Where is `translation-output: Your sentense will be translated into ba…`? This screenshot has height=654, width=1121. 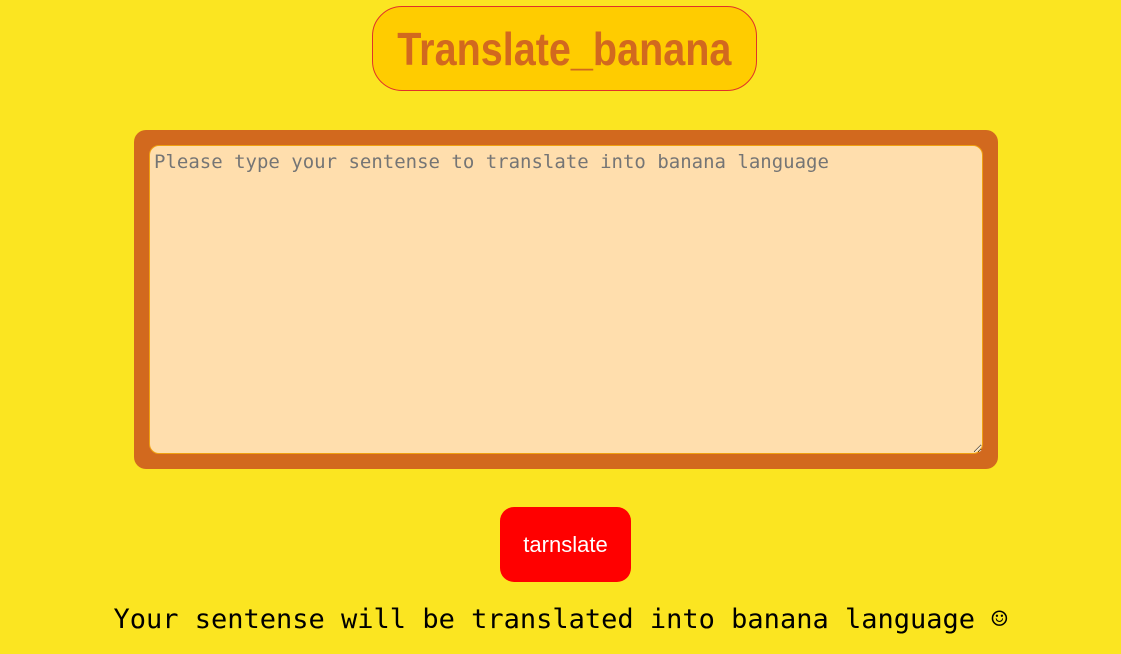
translation-output: Your sentense will be translated into ba… is located at coordinates (560, 619).